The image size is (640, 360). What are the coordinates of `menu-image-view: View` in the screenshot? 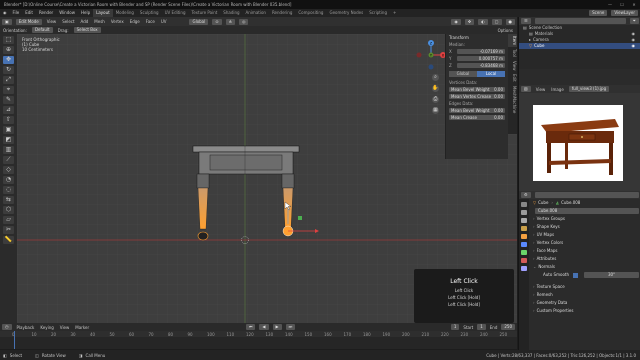 It's located at (541, 89).